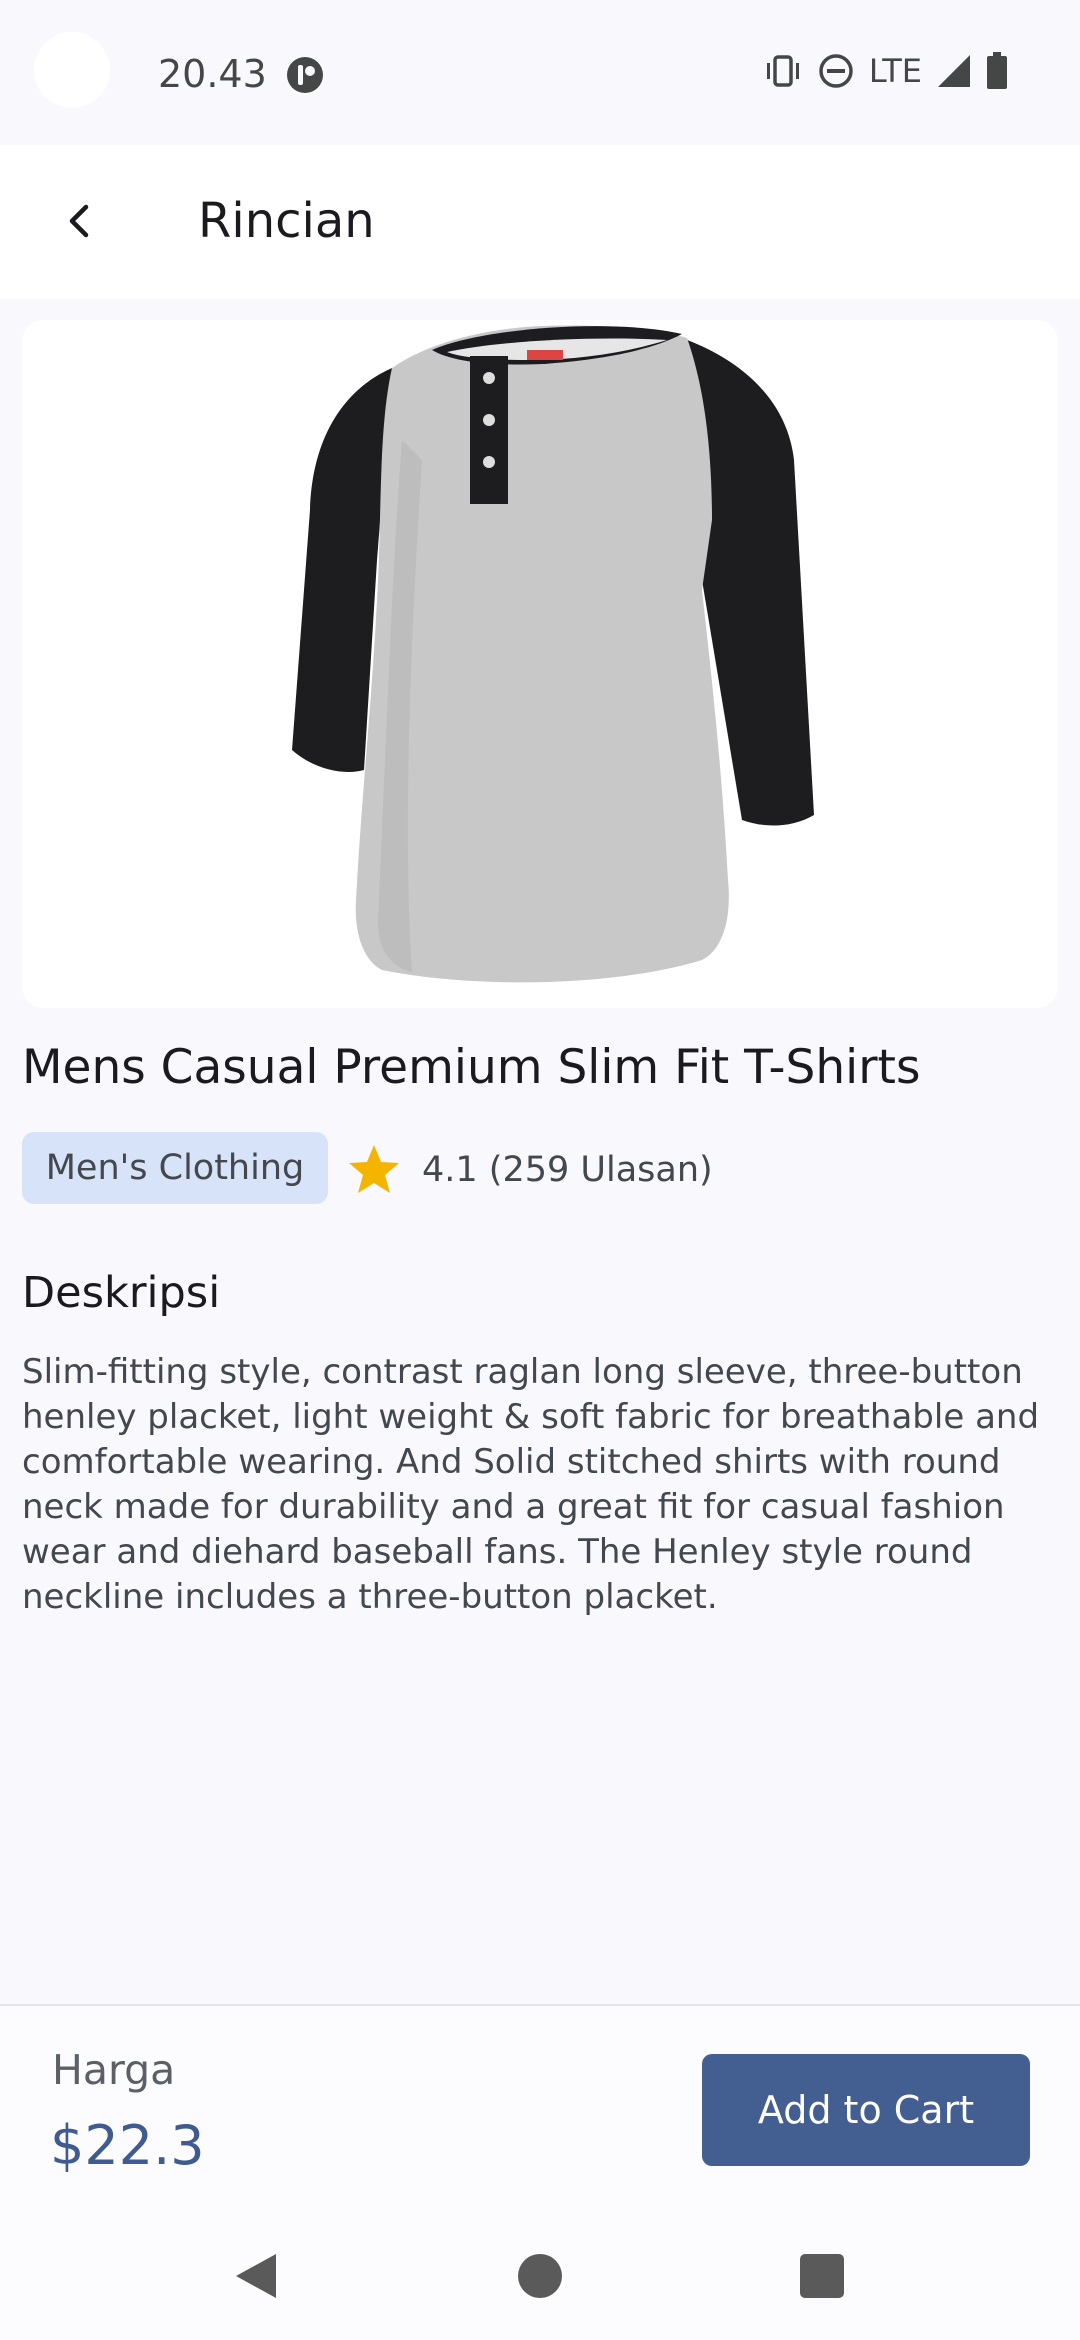  I want to click on nav-recents-icon, so click(822, 2276).